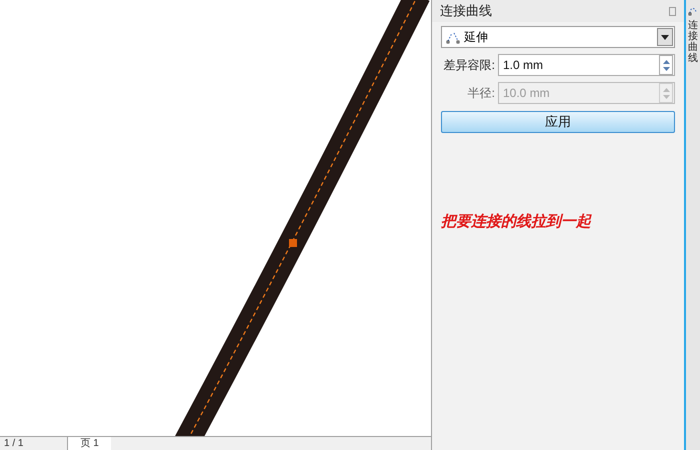 The height and width of the screenshot is (450, 700). I want to click on apply-button: 应用, so click(558, 122).